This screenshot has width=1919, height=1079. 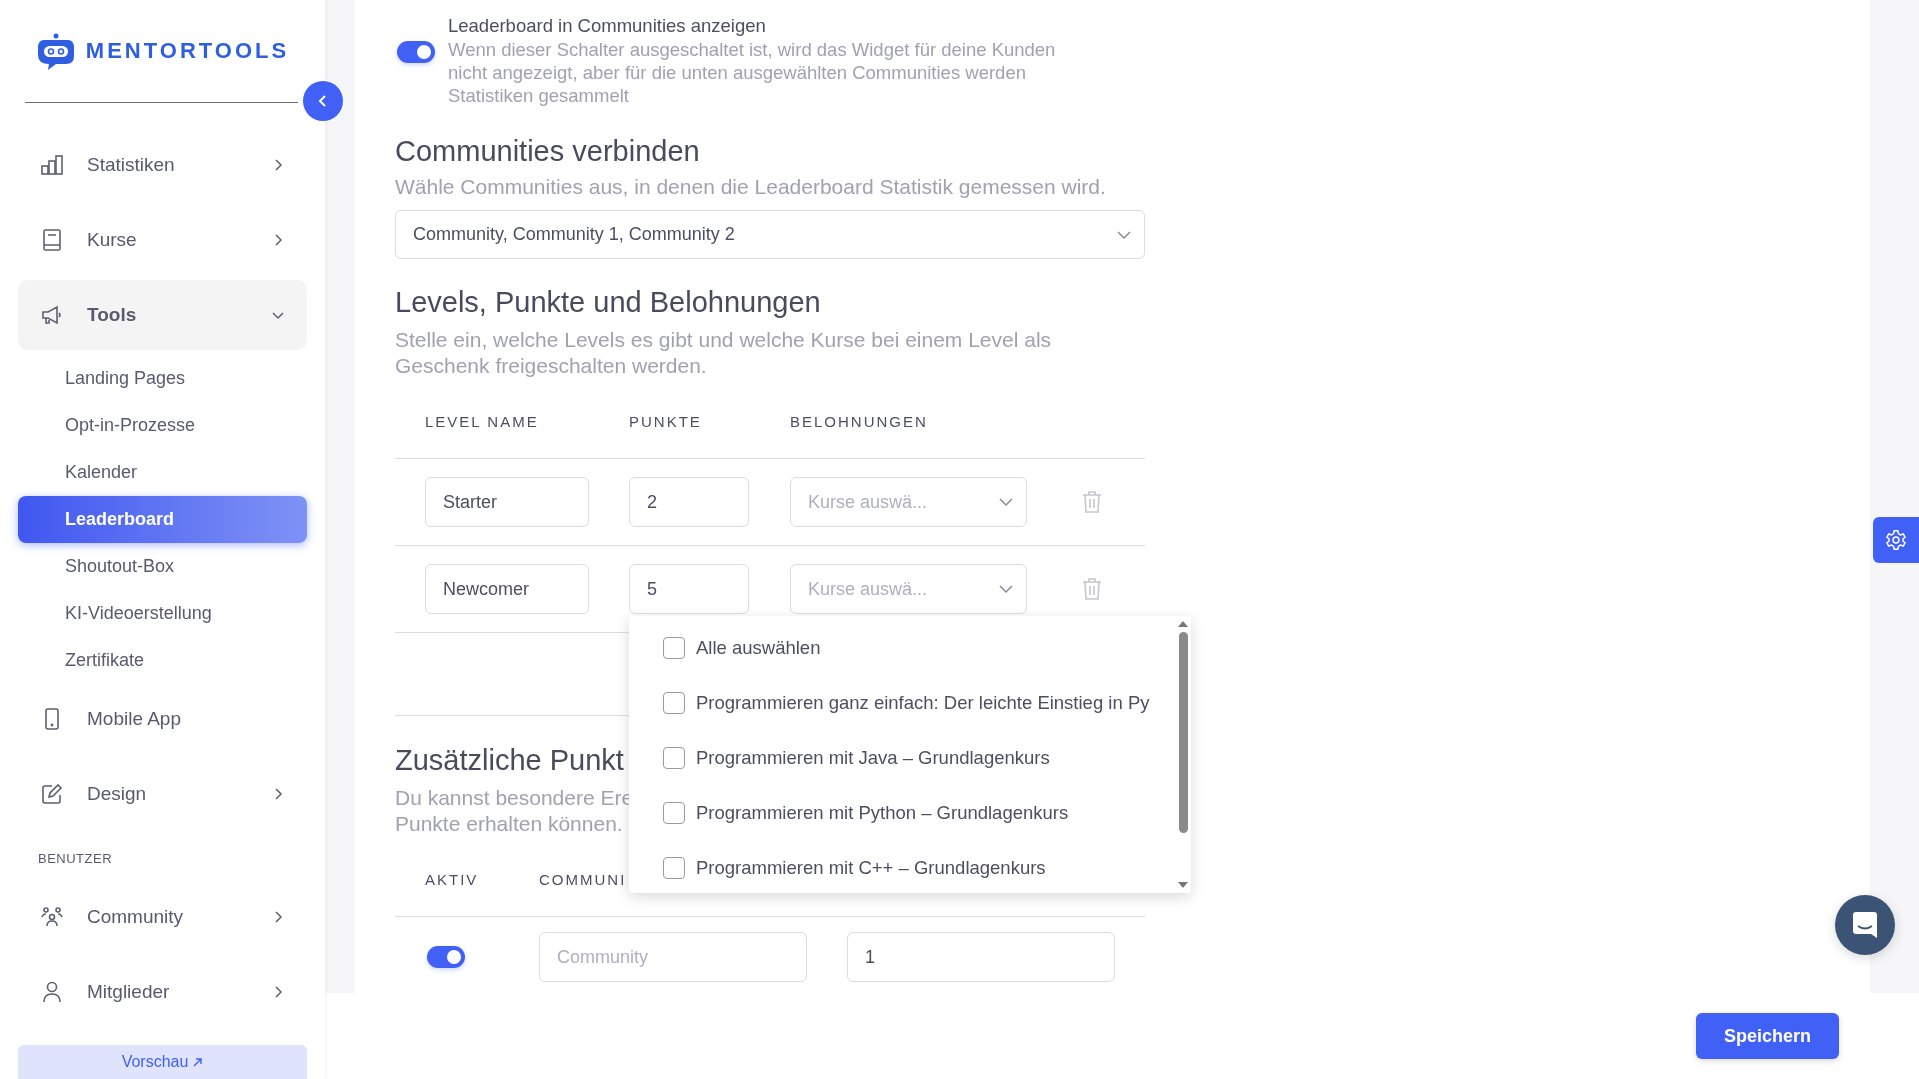 I want to click on person-icon, so click(x=52, y=992).